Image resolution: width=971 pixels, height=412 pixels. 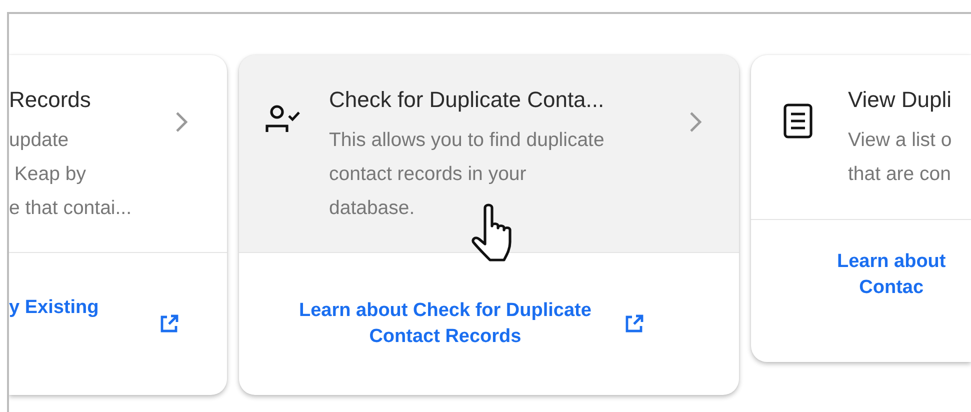 I want to click on card-description: View a list o that are con, so click(x=900, y=157).